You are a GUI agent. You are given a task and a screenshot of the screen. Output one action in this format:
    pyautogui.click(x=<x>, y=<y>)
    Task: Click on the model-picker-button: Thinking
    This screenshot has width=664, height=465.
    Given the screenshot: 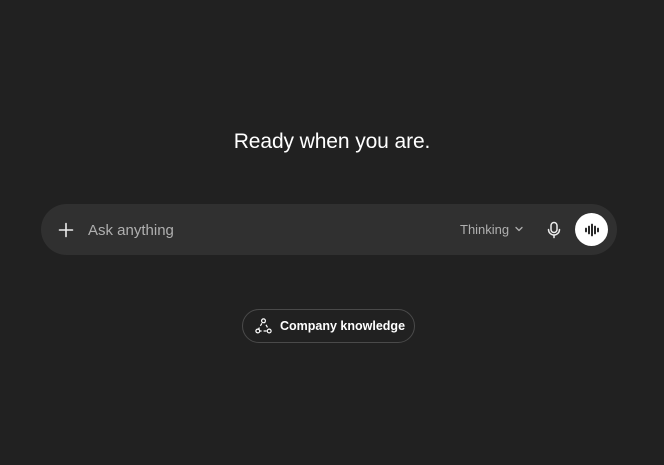 What is the action you would take?
    pyautogui.click(x=492, y=229)
    